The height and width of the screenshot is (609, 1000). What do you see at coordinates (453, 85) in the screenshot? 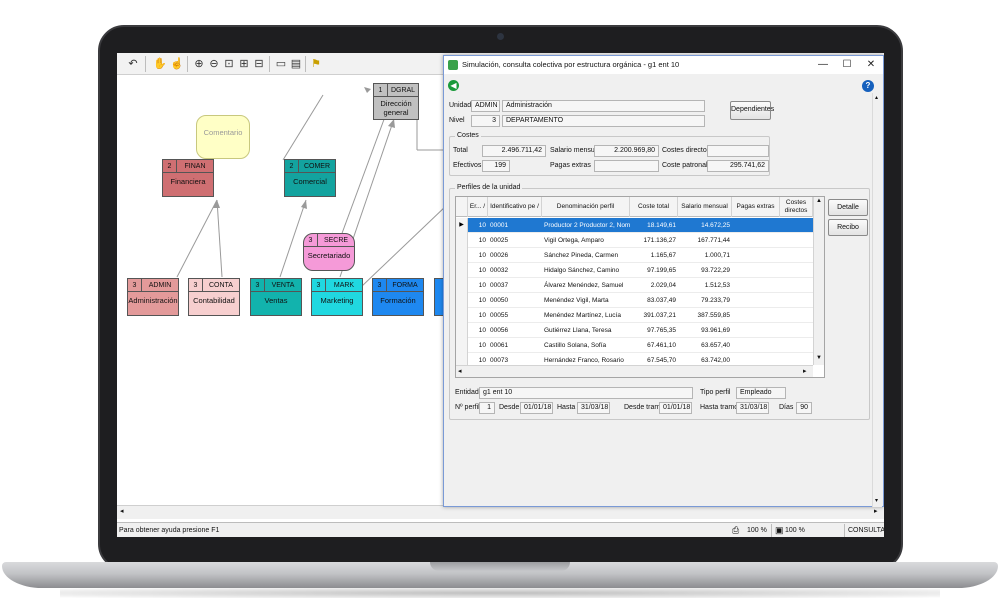
I see `back-arrow-icon: ◀` at bounding box center [453, 85].